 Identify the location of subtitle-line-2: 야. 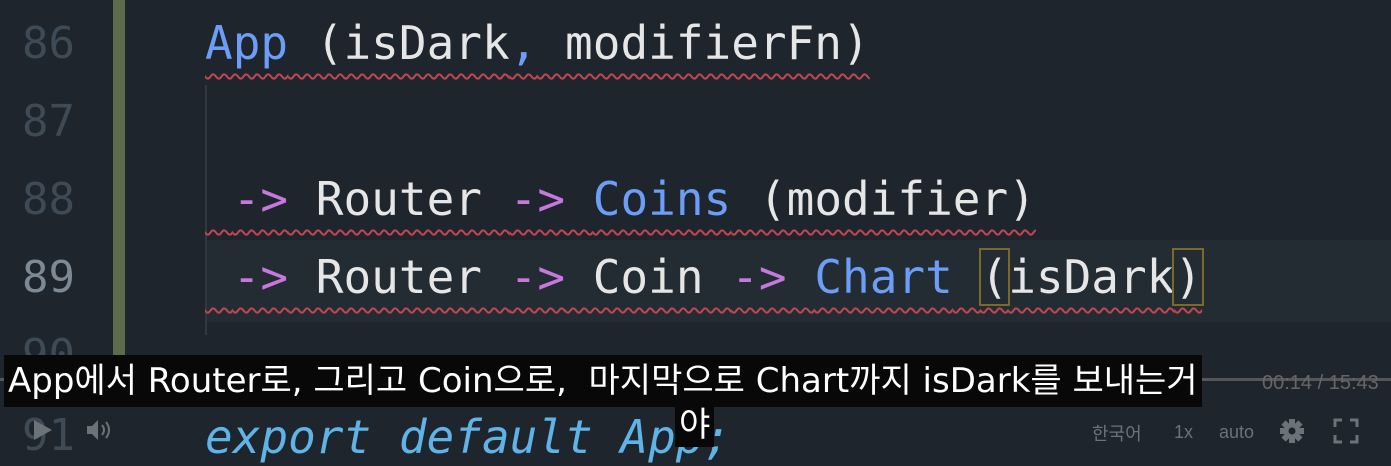
(695, 425).